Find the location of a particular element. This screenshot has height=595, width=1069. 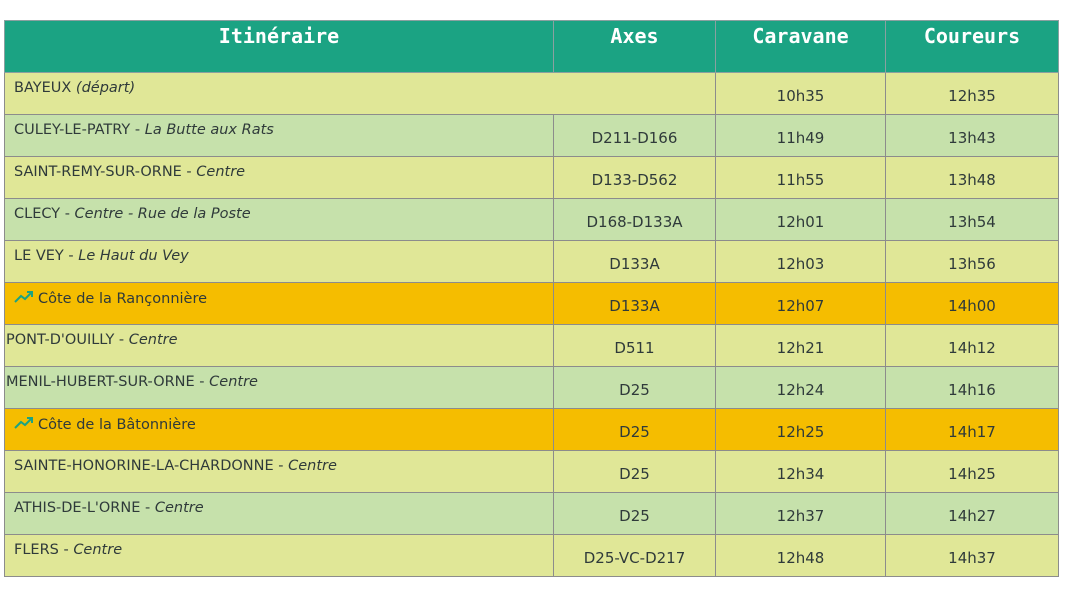

table-row: ATHIS-DE-L'ORNE - Centre D25 12h37 14h27 is located at coordinates (531, 513).